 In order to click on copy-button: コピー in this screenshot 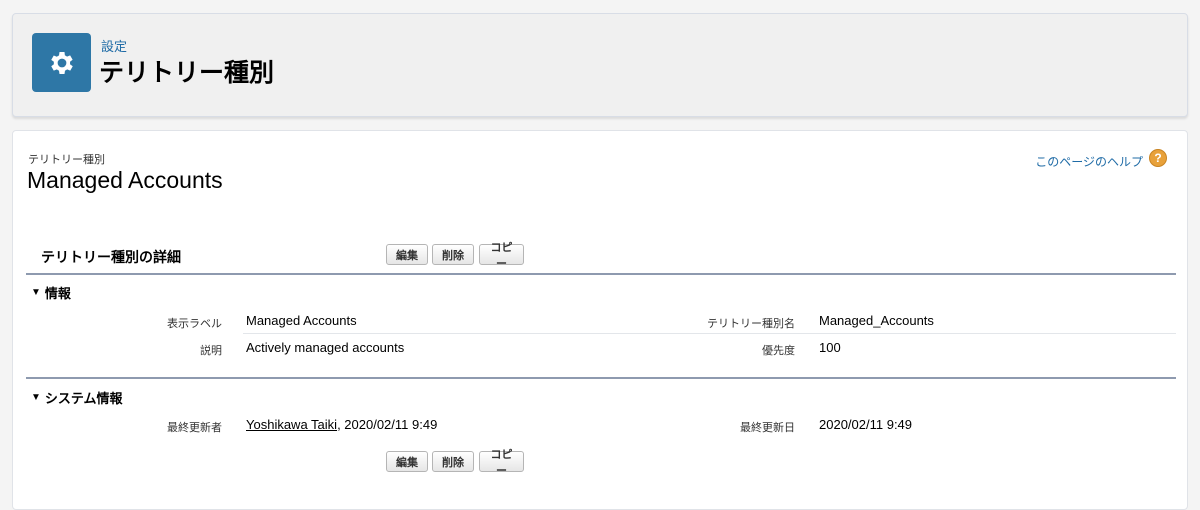, I will do `click(501, 256)`.